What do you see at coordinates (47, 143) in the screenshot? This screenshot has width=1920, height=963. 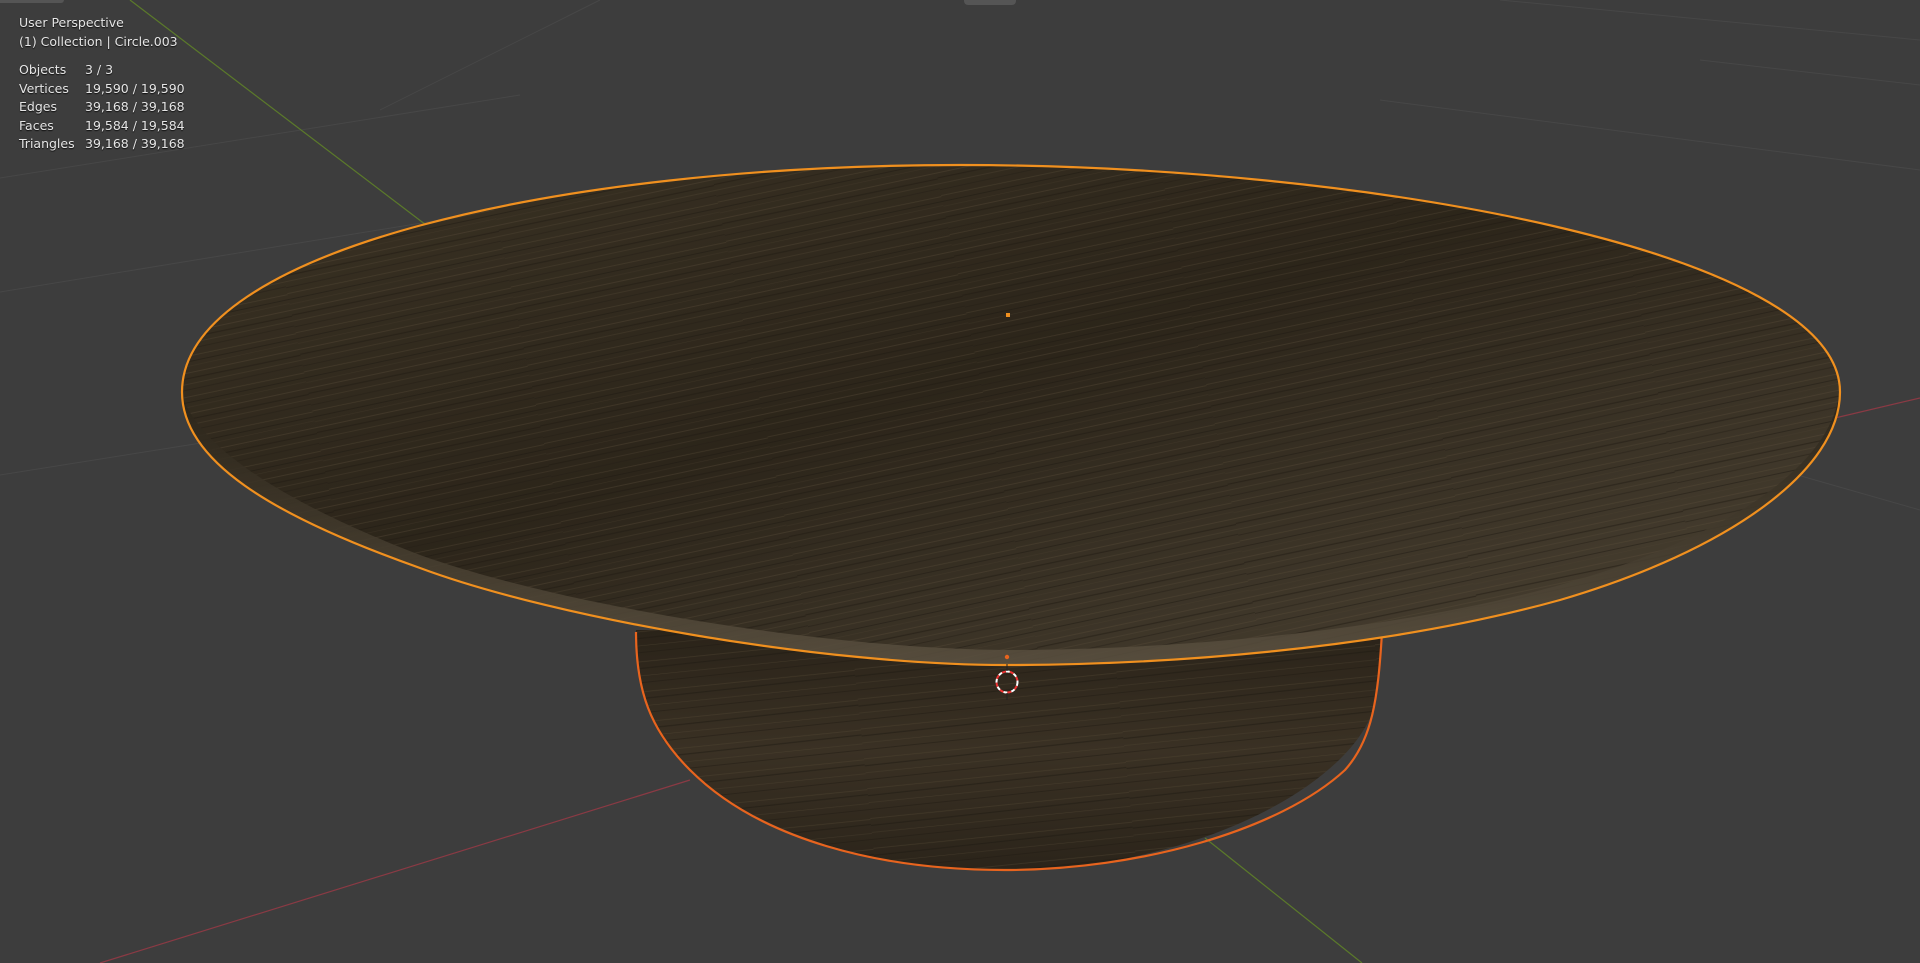 I see `stat-label: Triangles` at bounding box center [47, 143].